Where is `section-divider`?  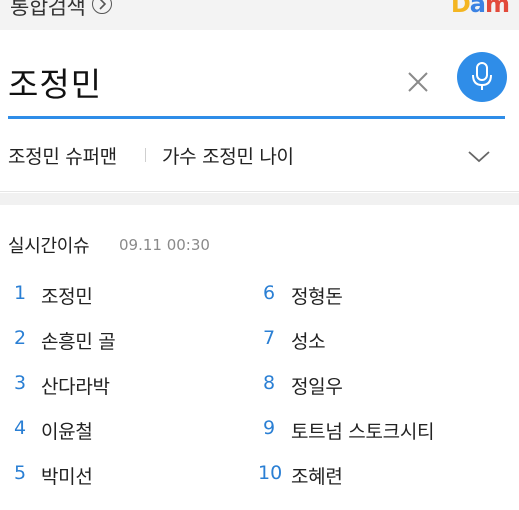 section-divider is located at coordinates (259, 199).